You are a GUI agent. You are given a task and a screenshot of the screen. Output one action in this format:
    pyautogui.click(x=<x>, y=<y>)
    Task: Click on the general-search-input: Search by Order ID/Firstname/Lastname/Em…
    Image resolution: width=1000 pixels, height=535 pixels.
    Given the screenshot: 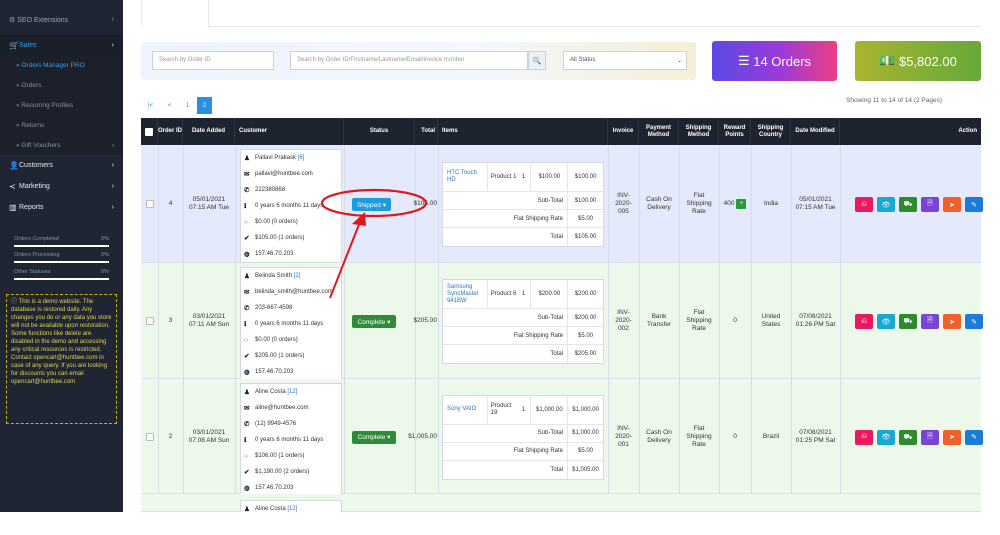 What is the action you would take?
    pyautogui.click(x=409, y=60)
    